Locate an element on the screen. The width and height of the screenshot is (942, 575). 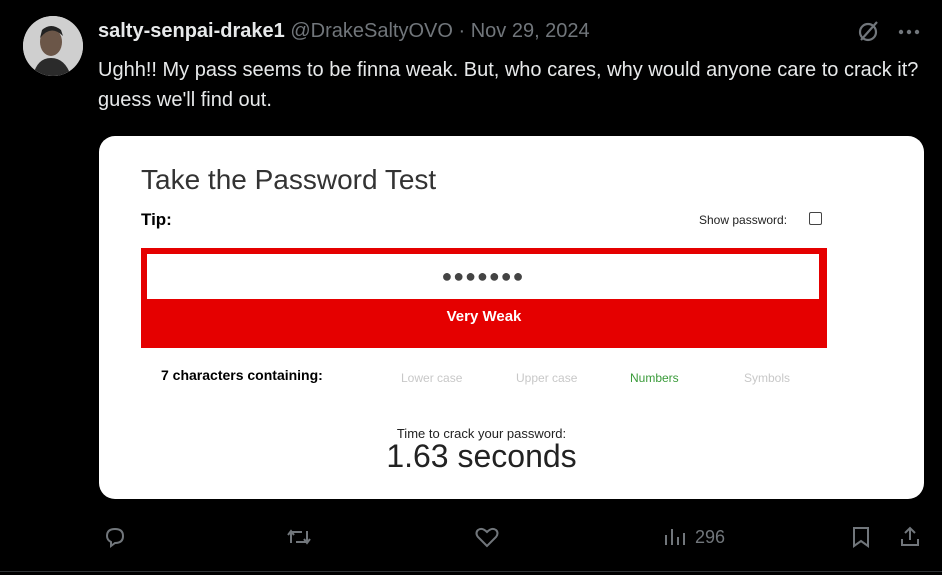
author-name: salty-senpai-drake1 is located at coordinates (191, 31).